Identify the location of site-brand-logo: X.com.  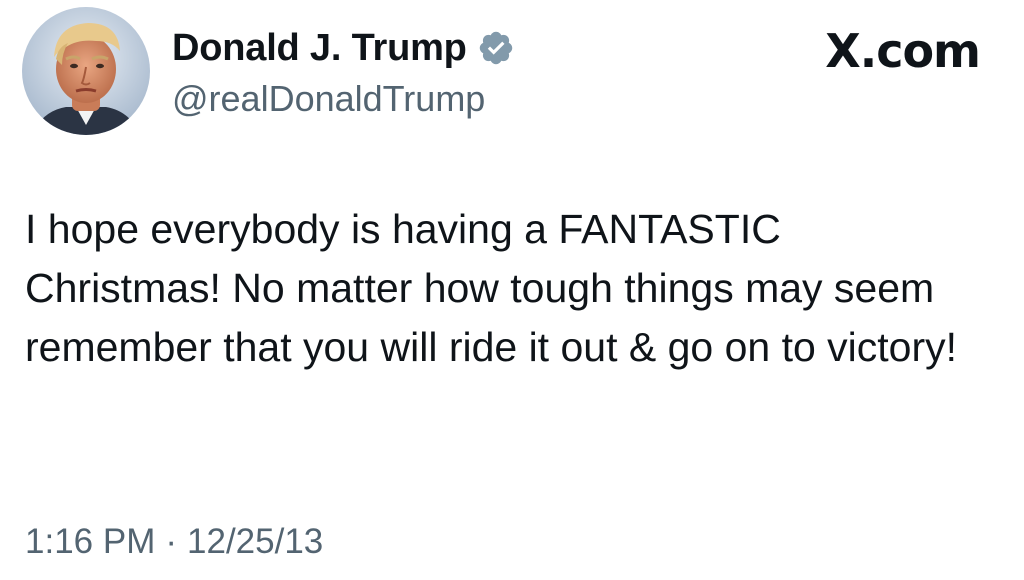
(903, 51).